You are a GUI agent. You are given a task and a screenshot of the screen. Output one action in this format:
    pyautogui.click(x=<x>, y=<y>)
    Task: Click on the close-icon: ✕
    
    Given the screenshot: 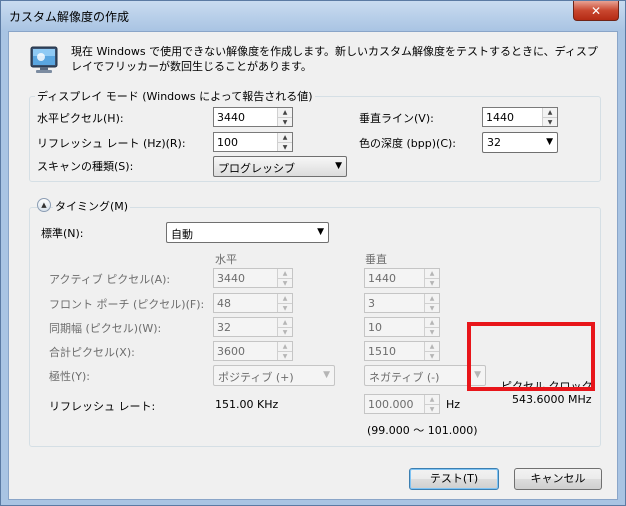 What is the action you would take?
    pyautogui.click(x=596, y=10)
    